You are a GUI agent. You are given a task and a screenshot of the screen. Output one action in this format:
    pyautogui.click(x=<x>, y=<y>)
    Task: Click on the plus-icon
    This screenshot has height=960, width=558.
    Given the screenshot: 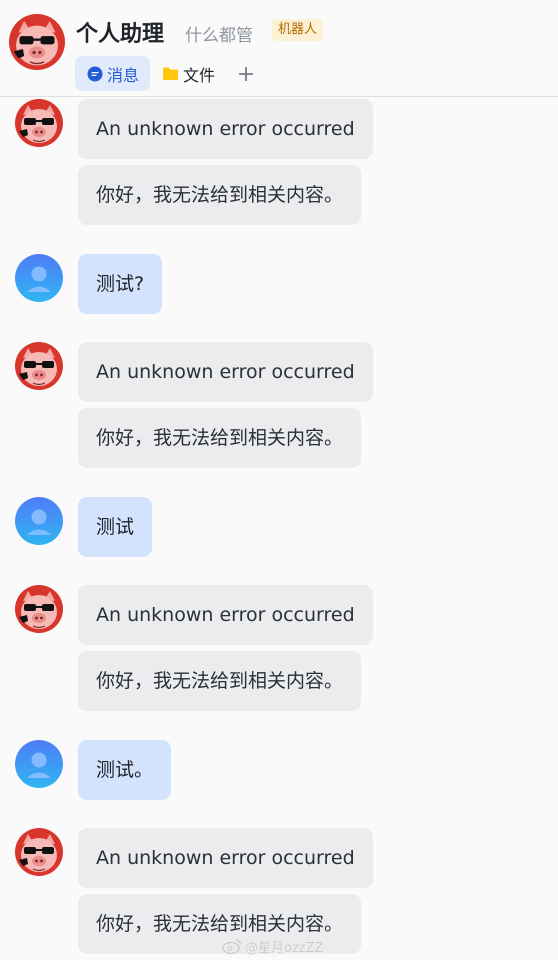 What is the action you would take?
    pyautogui.click(x=246, y=73)
    